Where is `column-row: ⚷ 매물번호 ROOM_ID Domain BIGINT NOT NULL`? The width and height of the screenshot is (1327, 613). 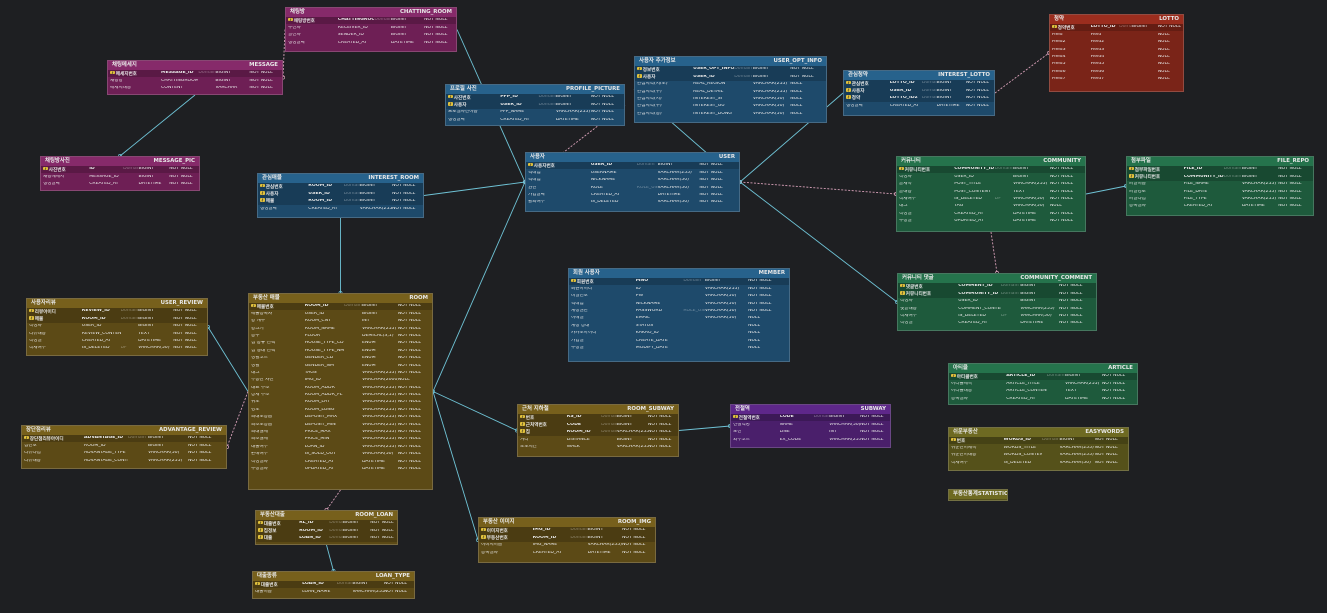 column-row: ⚷ 매물번호 ROOM_ID Domain BIGINT NOT NULL is located at coordinates (340, 307).